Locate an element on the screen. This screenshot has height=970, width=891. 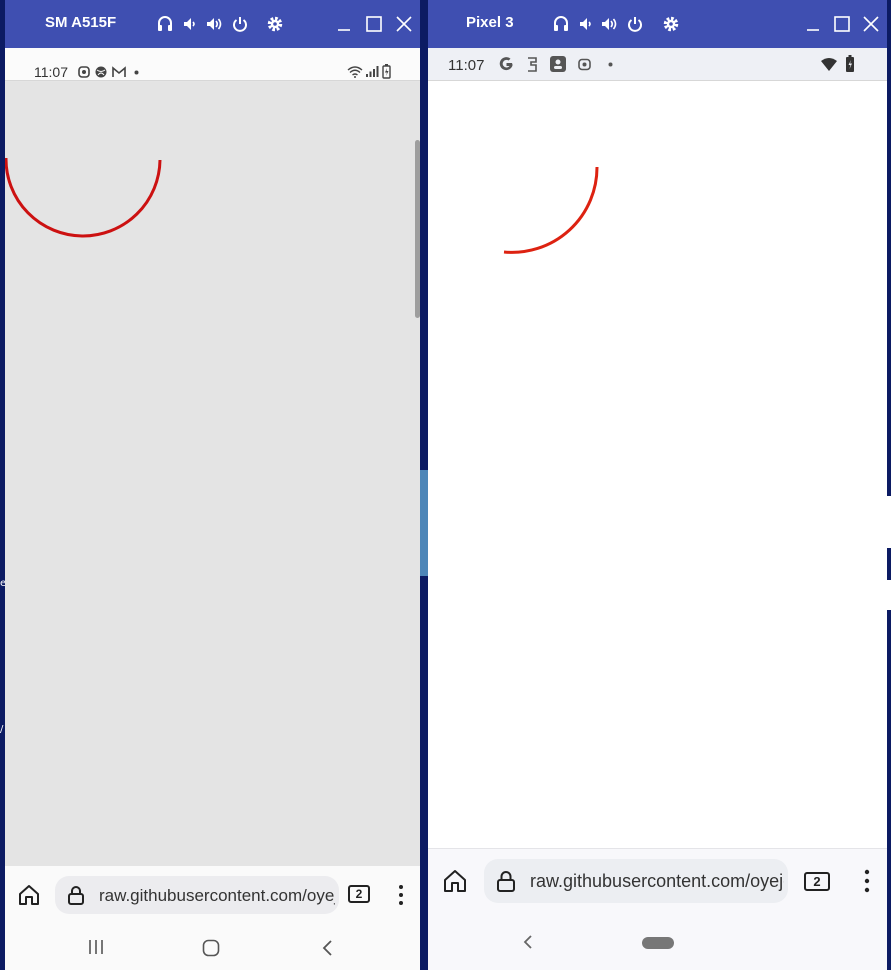
url-bar: raw.githubusercontent.com/oyejo is located at coordinates (636, 881).